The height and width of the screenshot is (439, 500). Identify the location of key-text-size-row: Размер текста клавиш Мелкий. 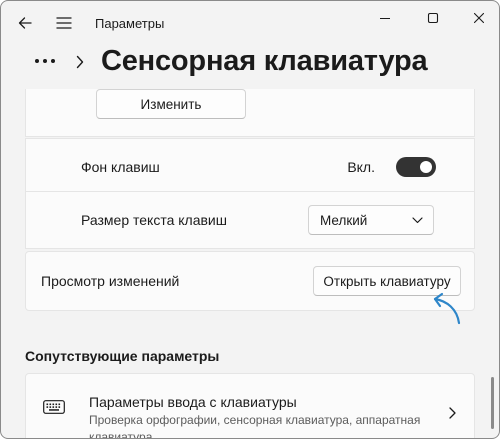
(250, 220).